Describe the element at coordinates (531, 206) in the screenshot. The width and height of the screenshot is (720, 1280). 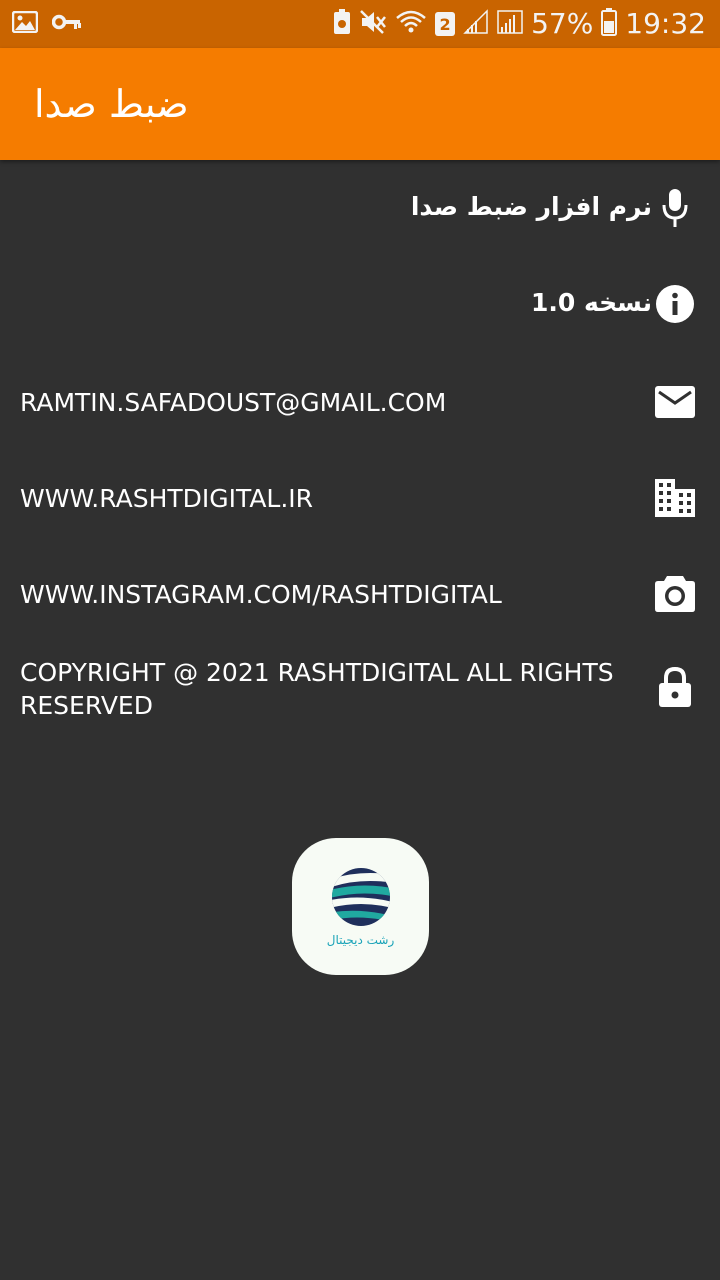
I see `app-name-text: نرم افزار ضبط صدا` at that location.